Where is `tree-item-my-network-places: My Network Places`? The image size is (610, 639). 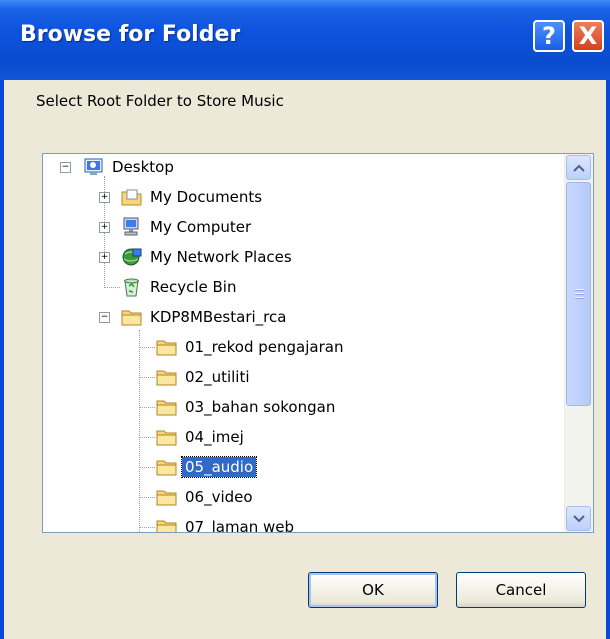
tree-item-my-network-places: My Network Places is located at coordinates (208, 257).